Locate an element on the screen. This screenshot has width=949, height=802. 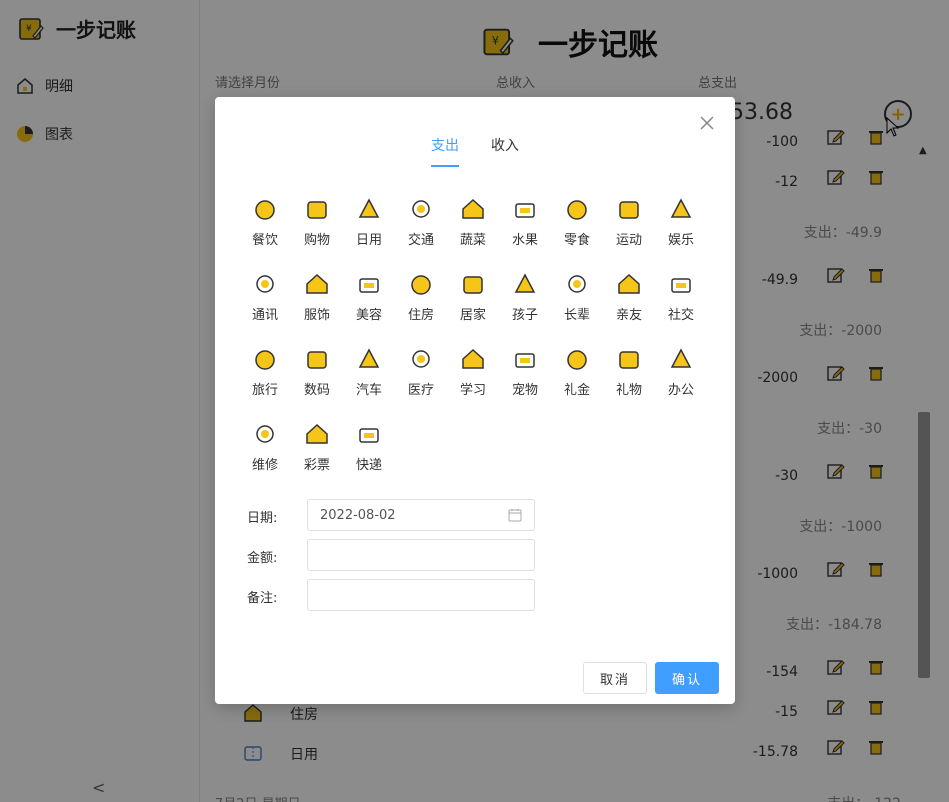
category-label: 日用 is located at coordinates (368, 240).